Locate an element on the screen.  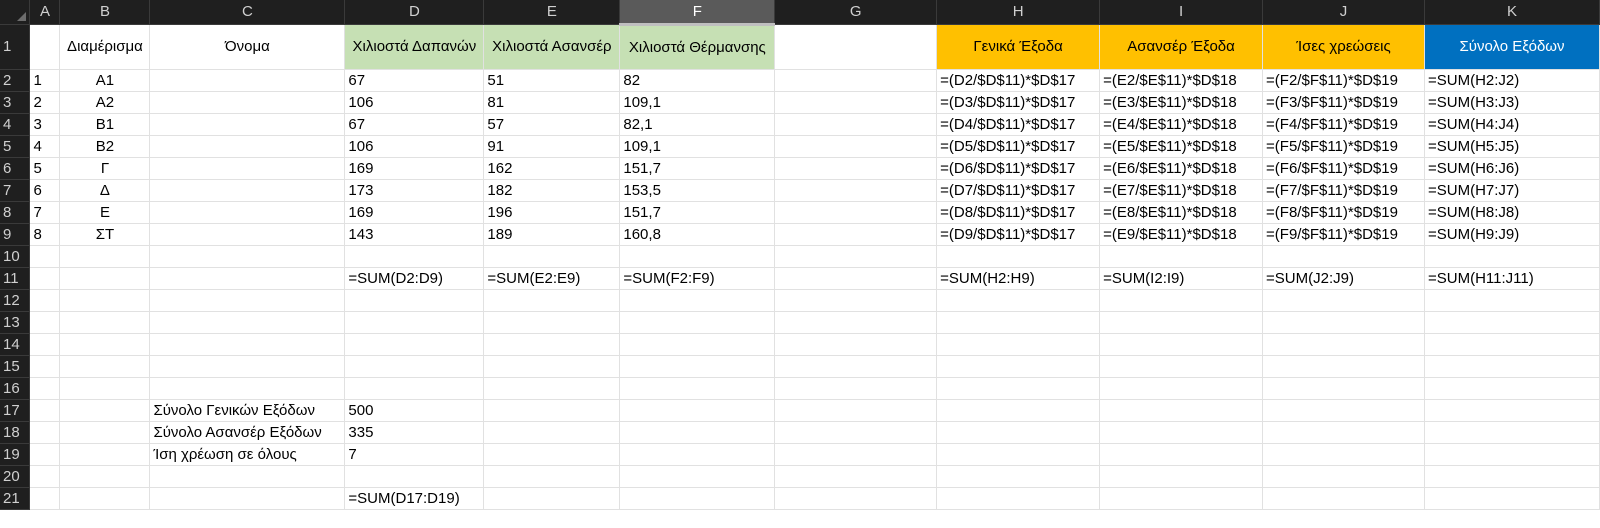
cell-f18 is located at coordinates (697, 432).